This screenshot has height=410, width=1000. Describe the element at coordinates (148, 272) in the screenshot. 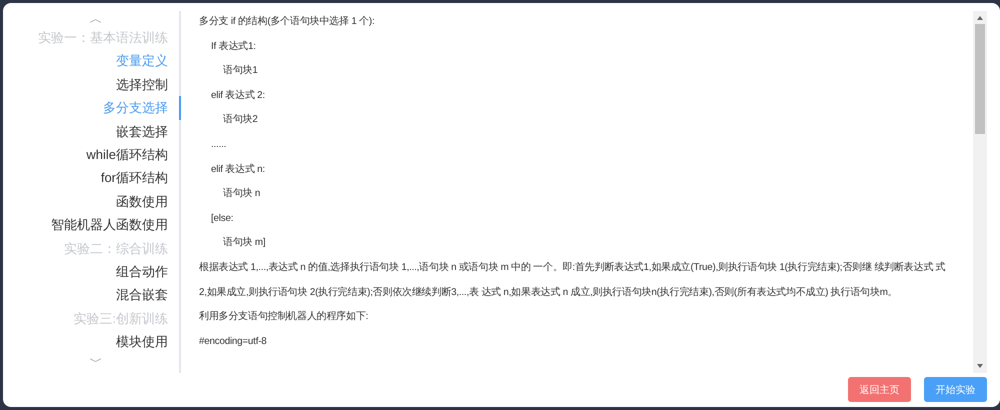

I see `sidebar-item: 组合动作` at that location.